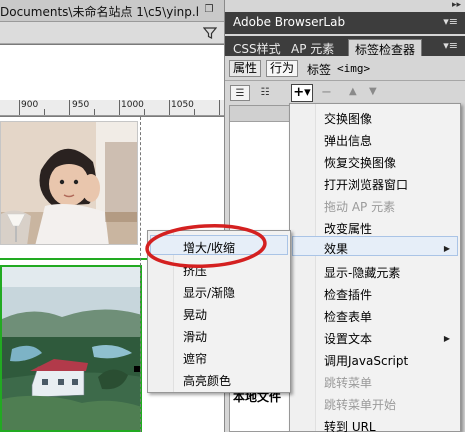  What do you see at coordinates (362, 272) in the screenshot?
I see `menu-item-show-hide-elements: 显示-隐藏元素` at bounding box center [362, 272].